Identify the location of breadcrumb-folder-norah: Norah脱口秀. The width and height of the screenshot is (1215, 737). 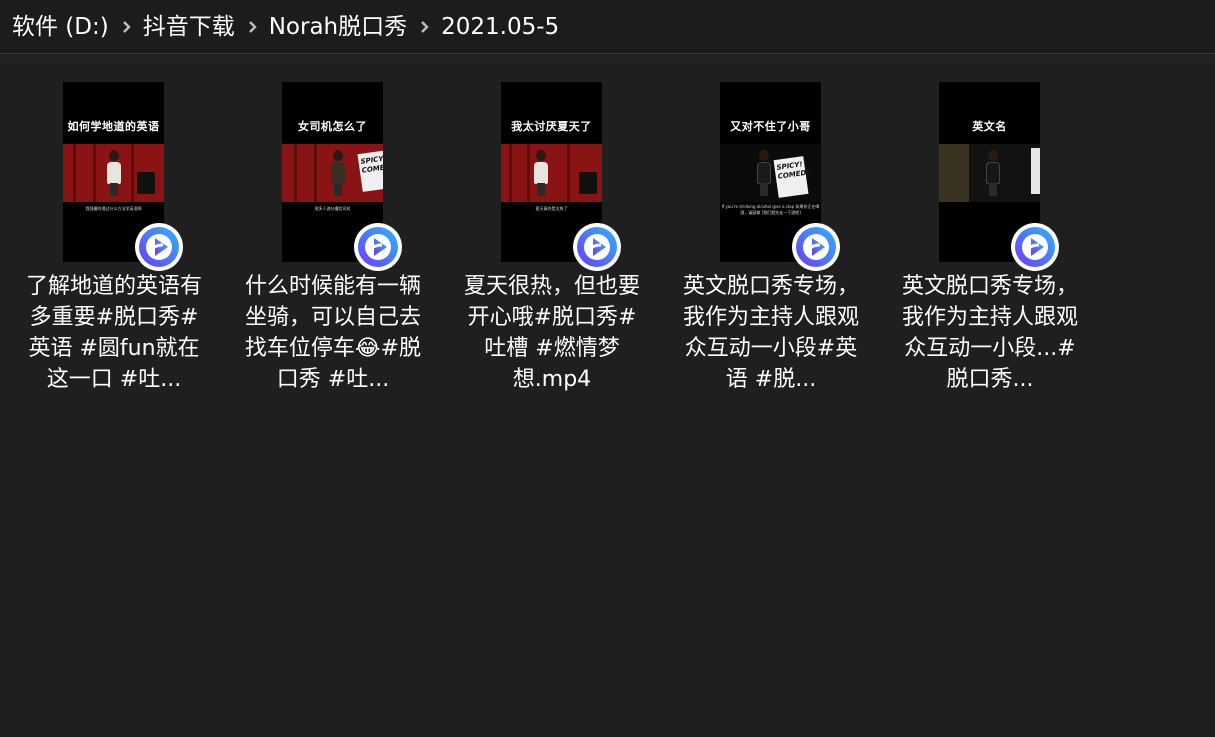
(338, 27).